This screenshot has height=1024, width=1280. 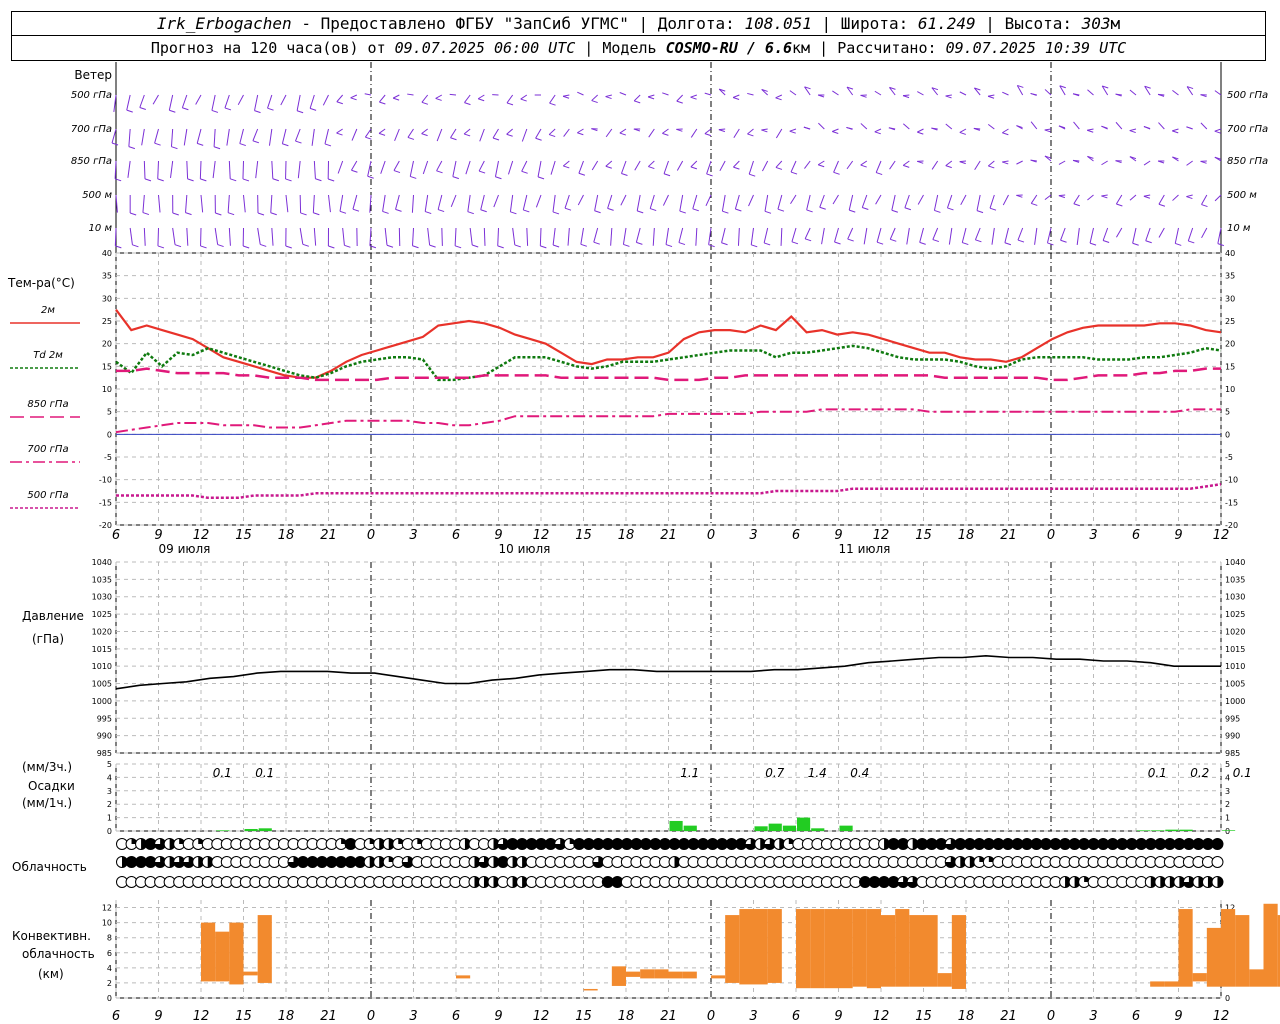 I want to click on pressure-ytick-left: 1035, so click(x=102, y=579).